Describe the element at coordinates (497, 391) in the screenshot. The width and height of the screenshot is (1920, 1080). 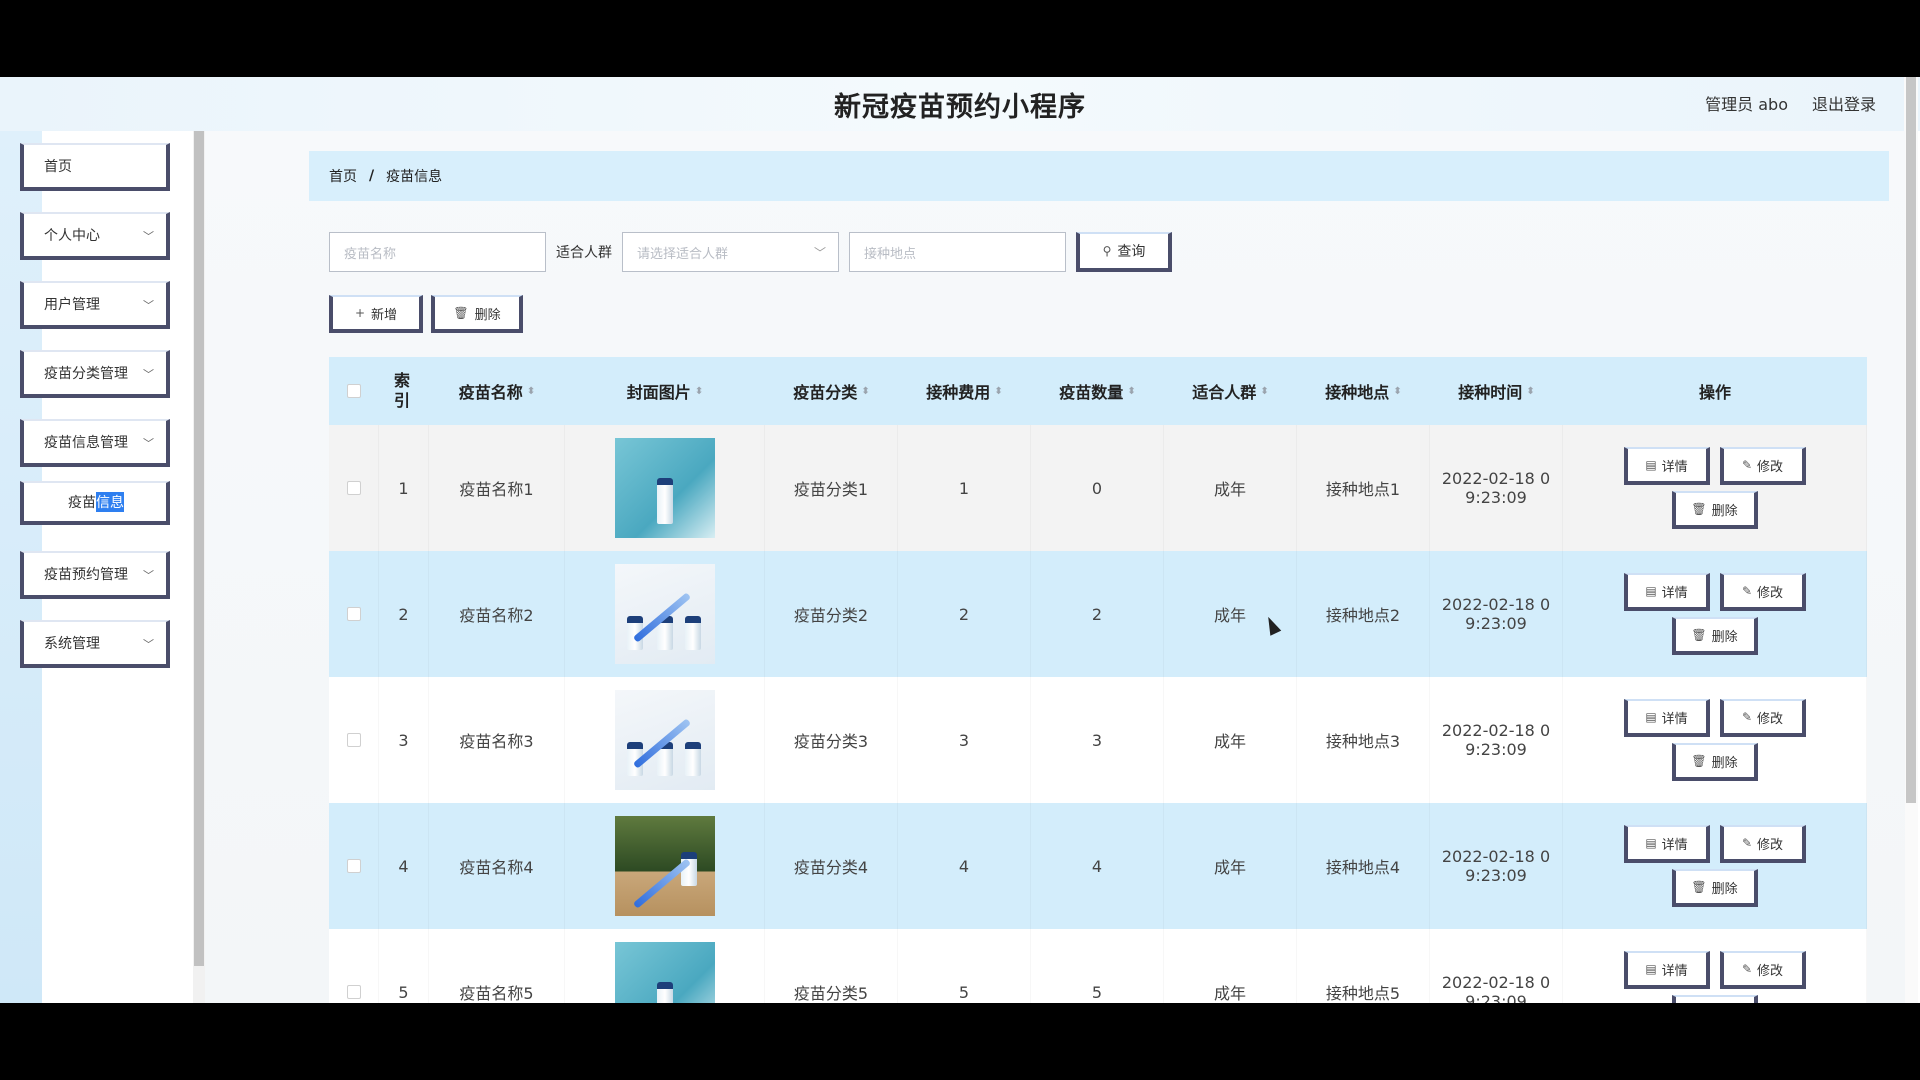
I see `header-name: 疫苗名称 ⬍` at that location.